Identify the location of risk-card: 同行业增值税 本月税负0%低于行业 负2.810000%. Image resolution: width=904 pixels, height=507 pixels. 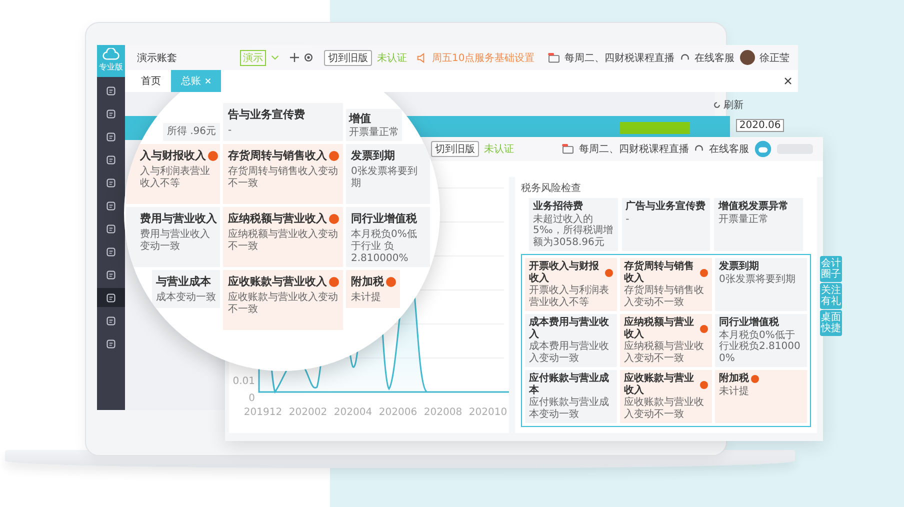
(388, 237).